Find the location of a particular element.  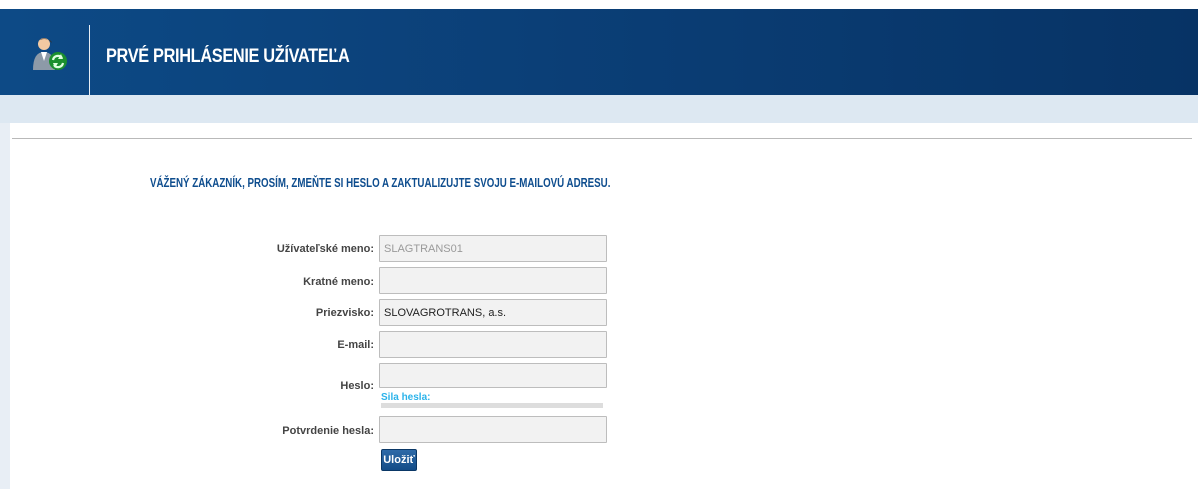

top-strip is located at coordinates (599, 4).